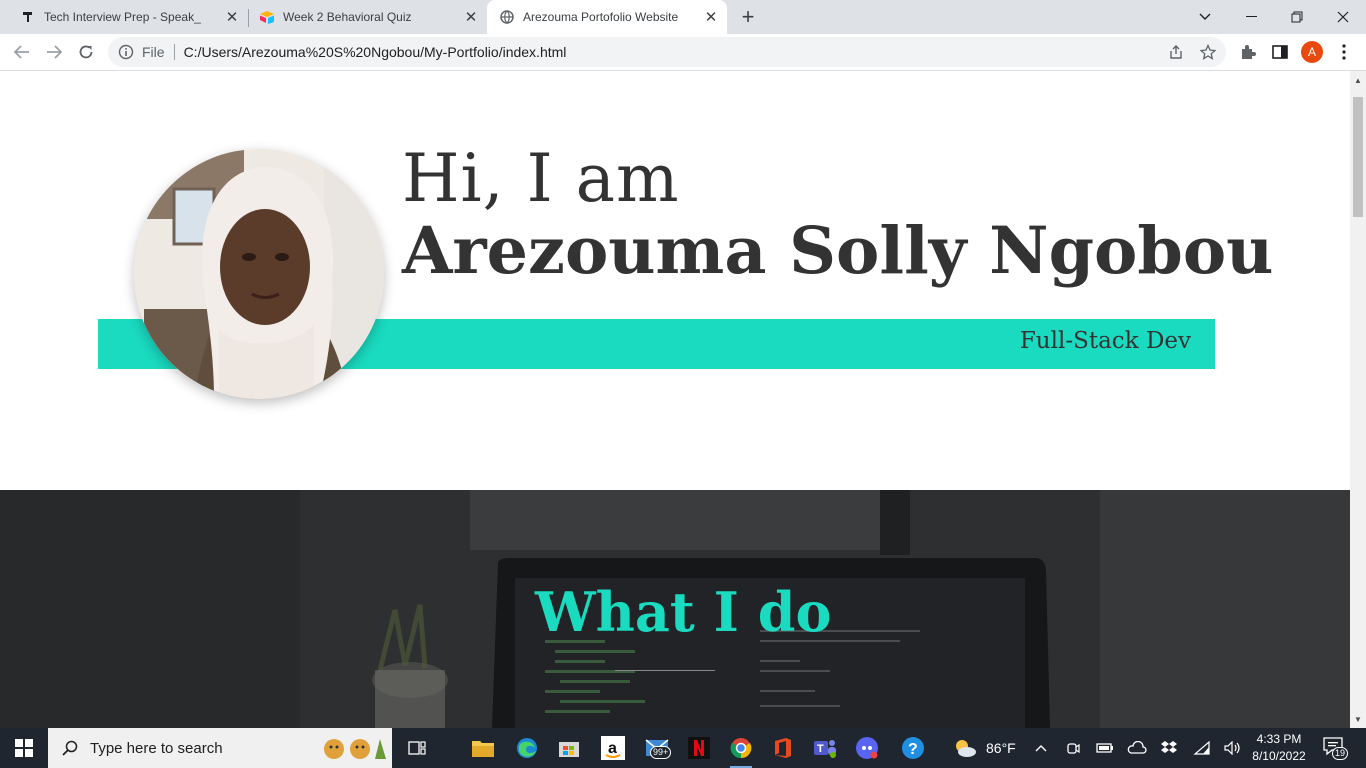 The width and height of the screenshot is (1366, 768). What do you see at coordinates (1233, 748) in the screenshot?
I see `volume-icon` at bounding box center [1233, 748].